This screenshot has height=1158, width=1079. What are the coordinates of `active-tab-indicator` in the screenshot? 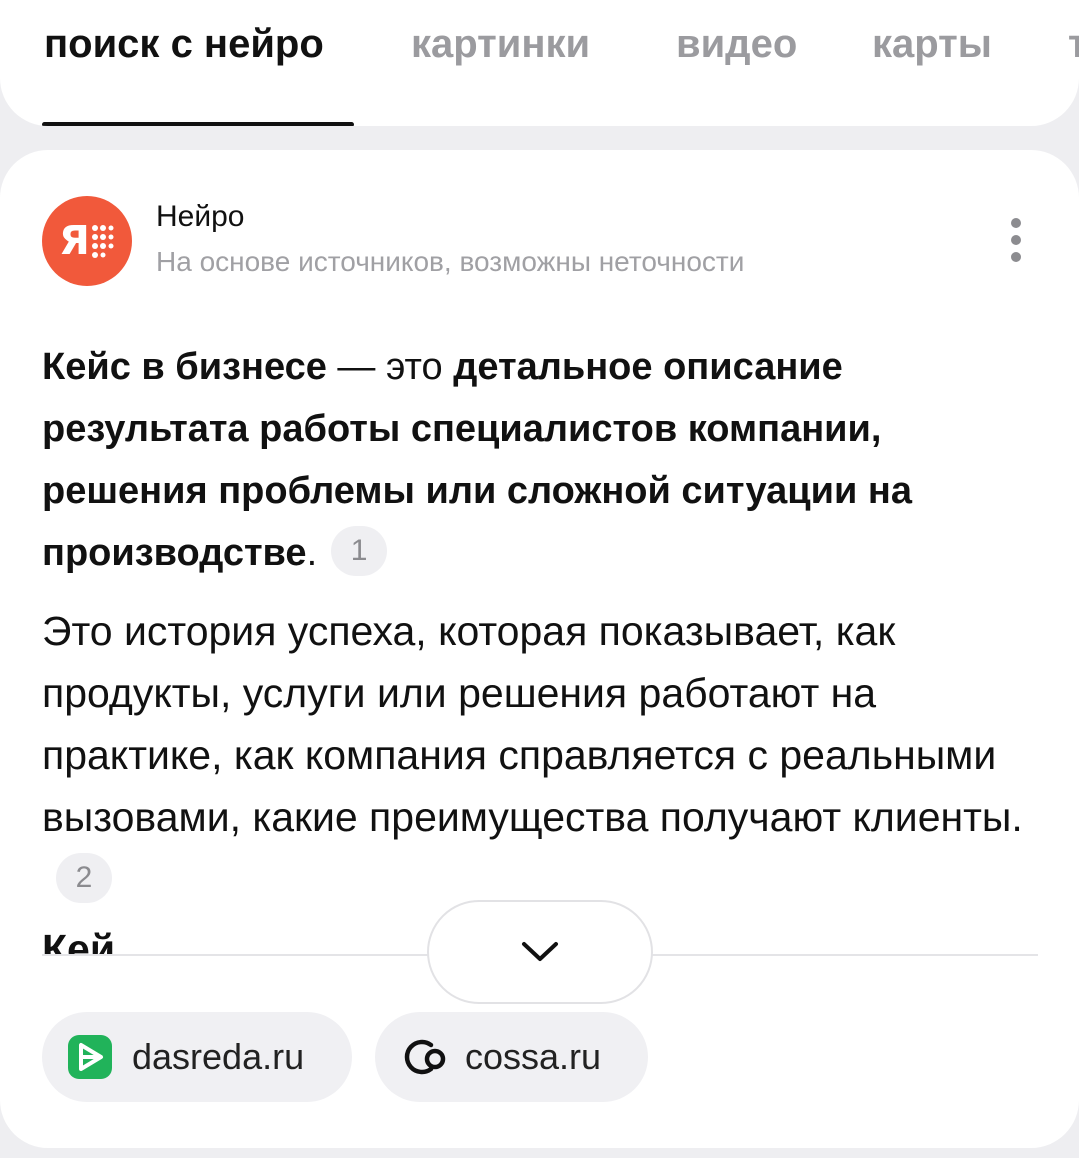 It's located at (198, 124).